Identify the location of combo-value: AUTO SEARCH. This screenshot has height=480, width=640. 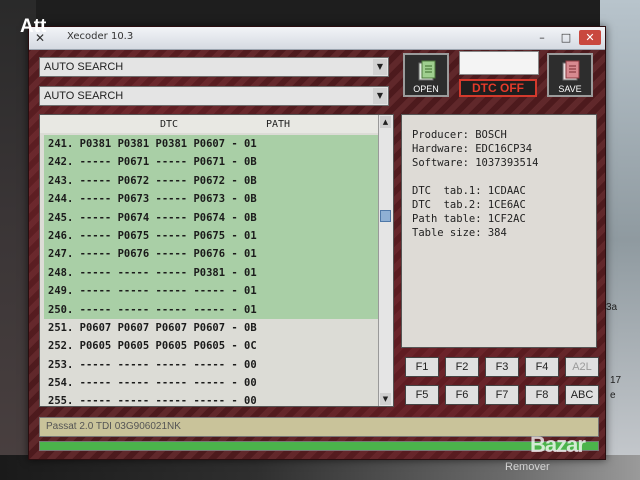
(84, 96).